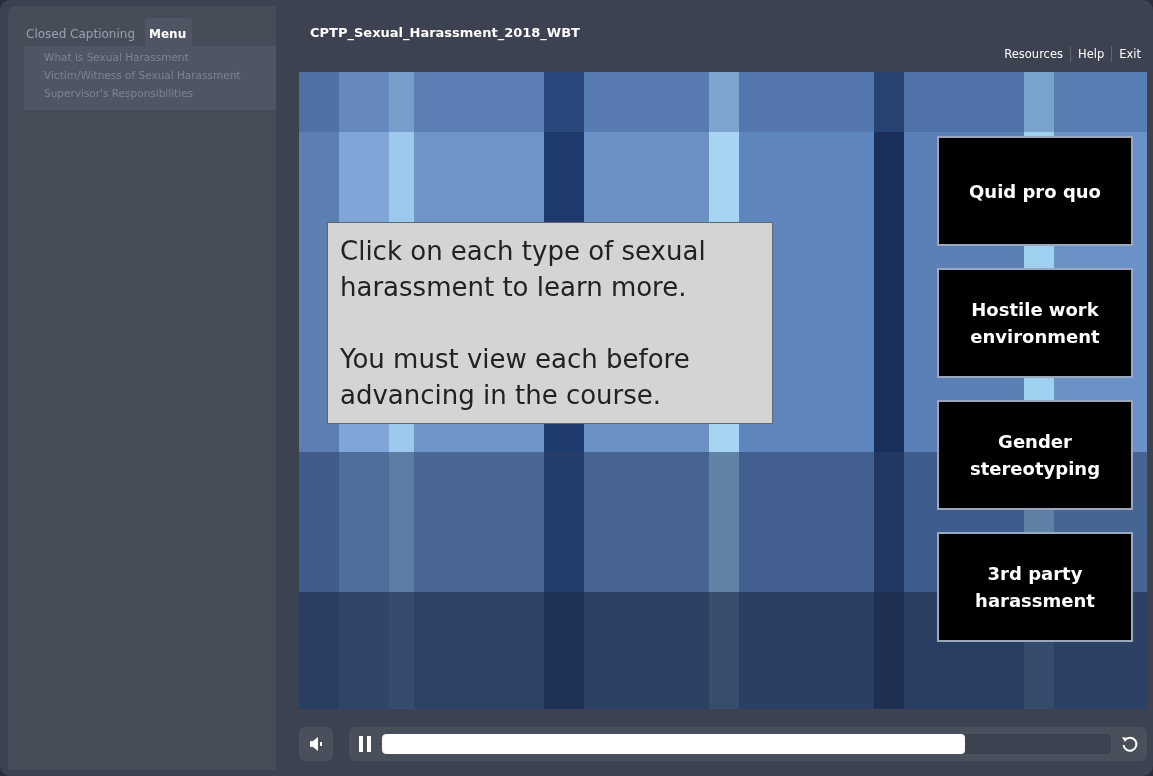 The image size is (1153, 776). I want to click on topic-button: Quid pro quo, so click(1035, 191).